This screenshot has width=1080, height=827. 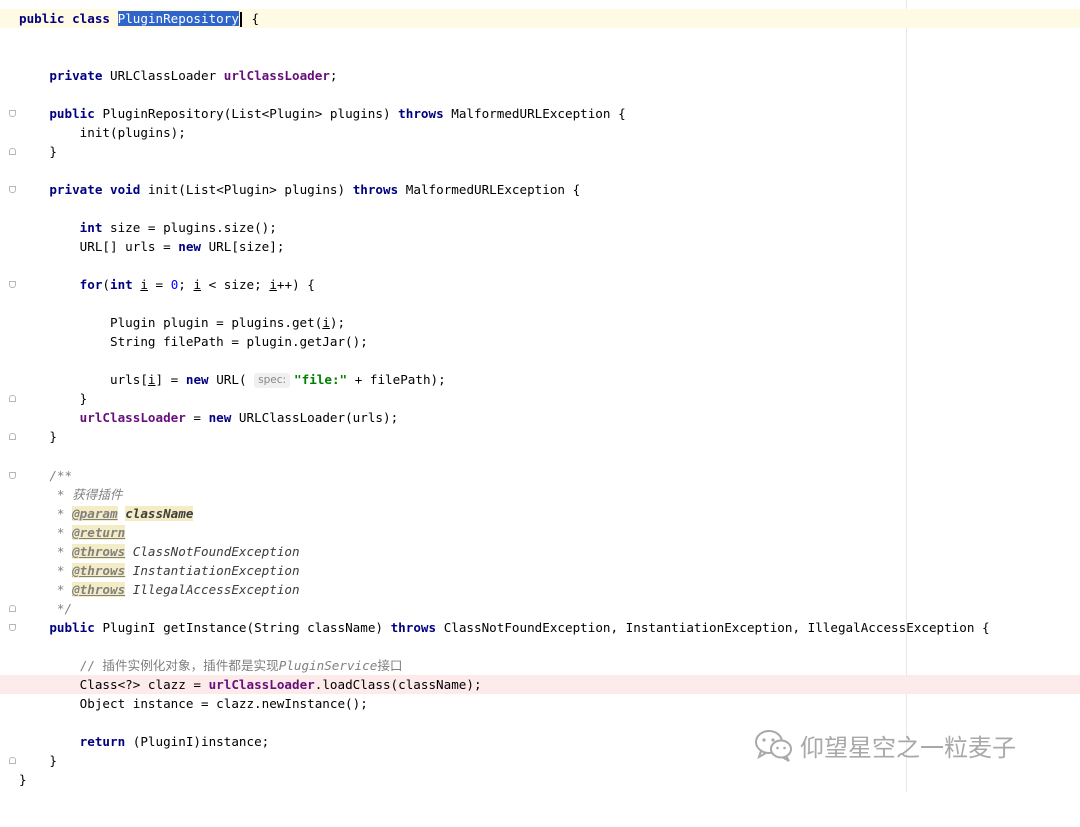 What do you see at coordinates (540, 322) in the screenshot?
I see `code-line: Plugin plugin = plugins.get(i);` at bounding box center [540, 322].